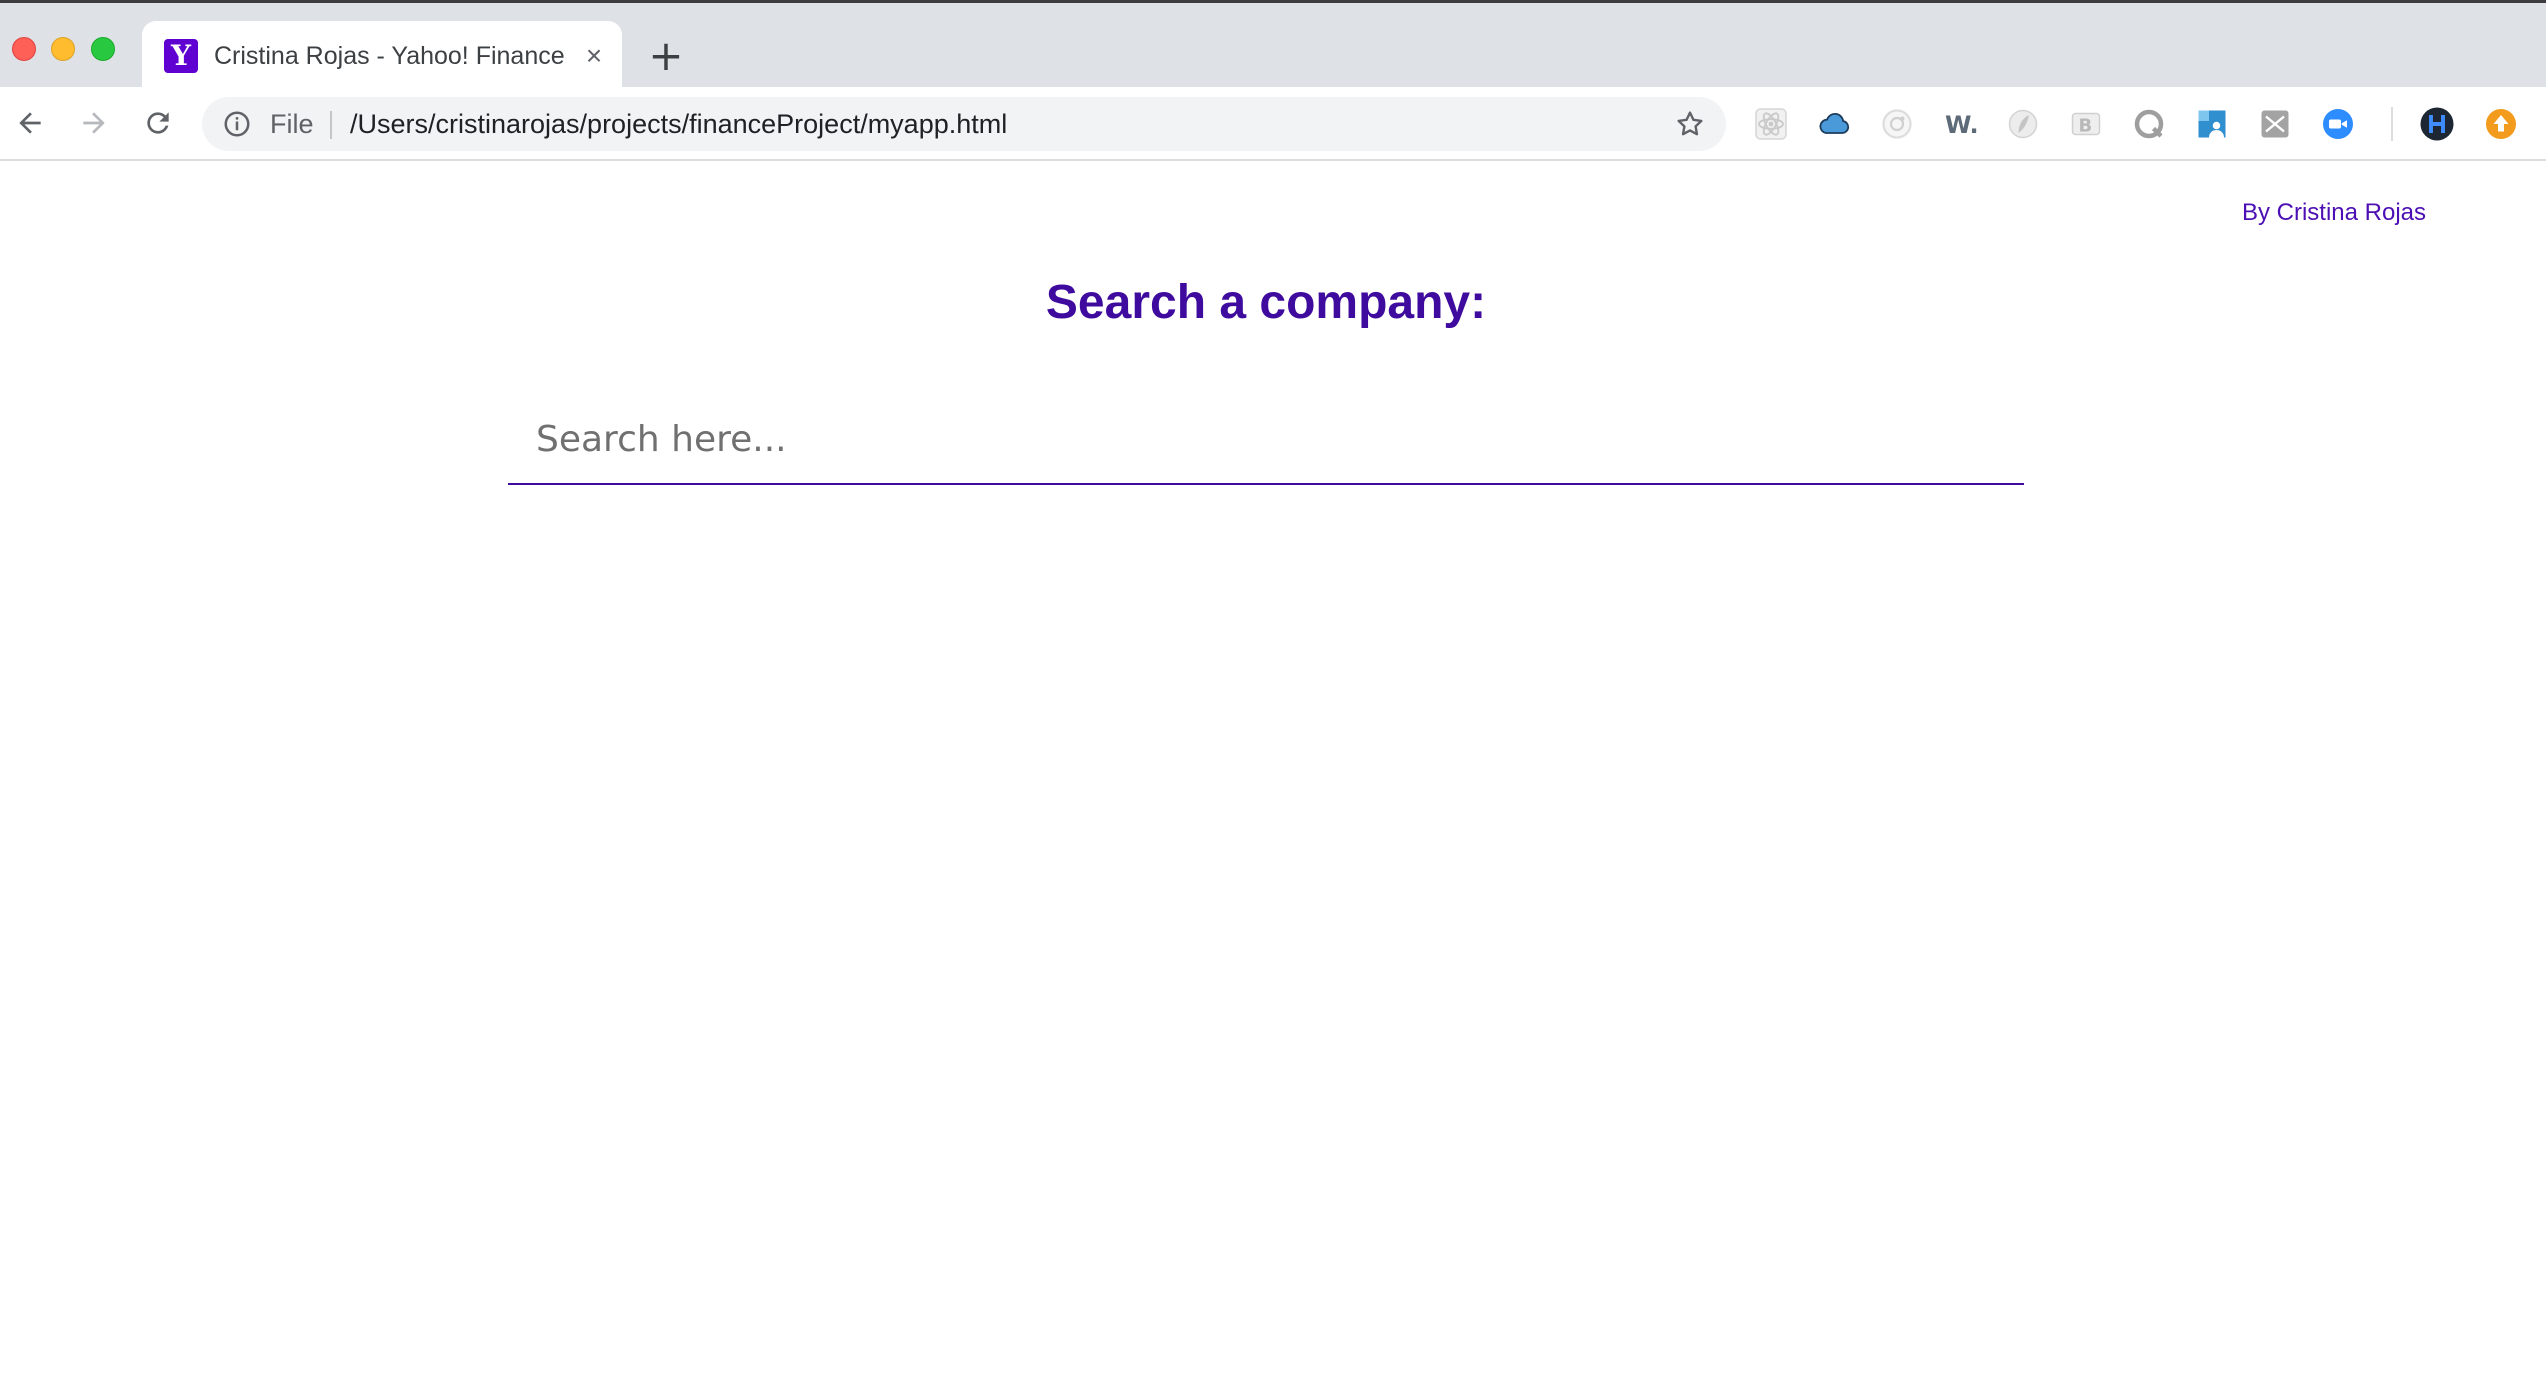  I want to click on svg-text: B, so click(2086, 126).